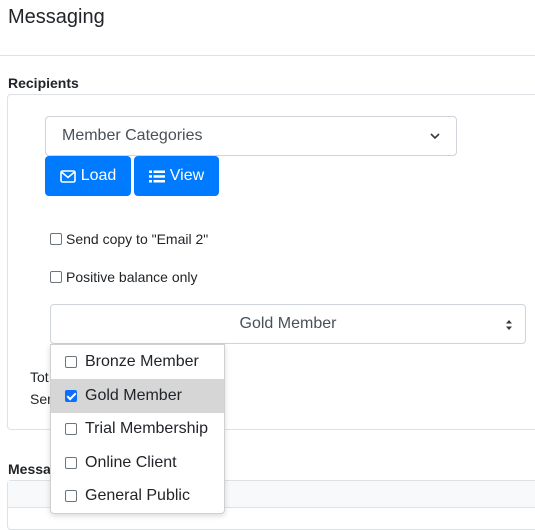 This screenshot has height=530, width=535. I want to click on positive-balance-option: Positive balance only, so click(124, 277).